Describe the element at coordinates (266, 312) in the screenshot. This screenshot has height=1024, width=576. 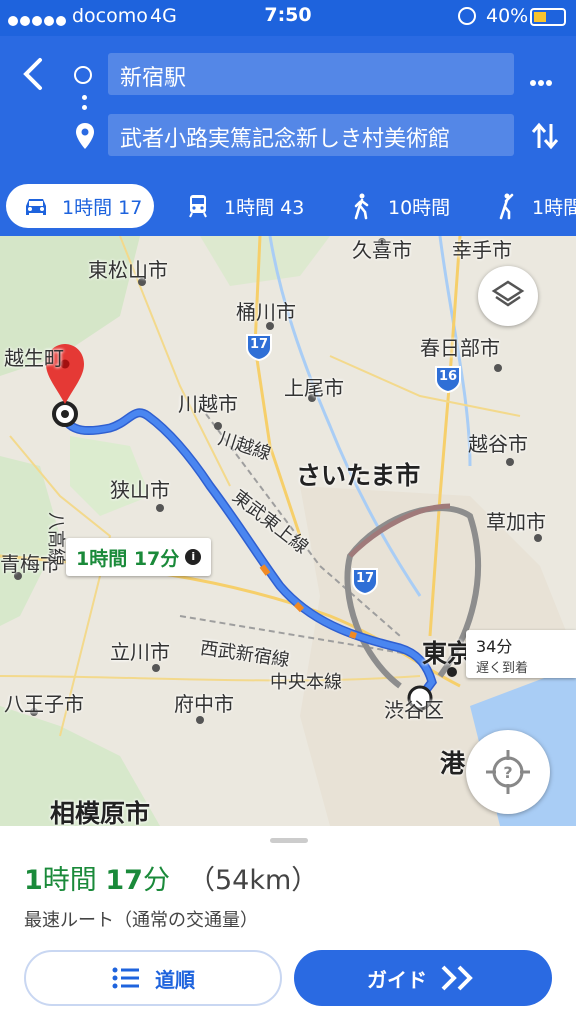
I see `place-okegawa: 桶川市` at that location.